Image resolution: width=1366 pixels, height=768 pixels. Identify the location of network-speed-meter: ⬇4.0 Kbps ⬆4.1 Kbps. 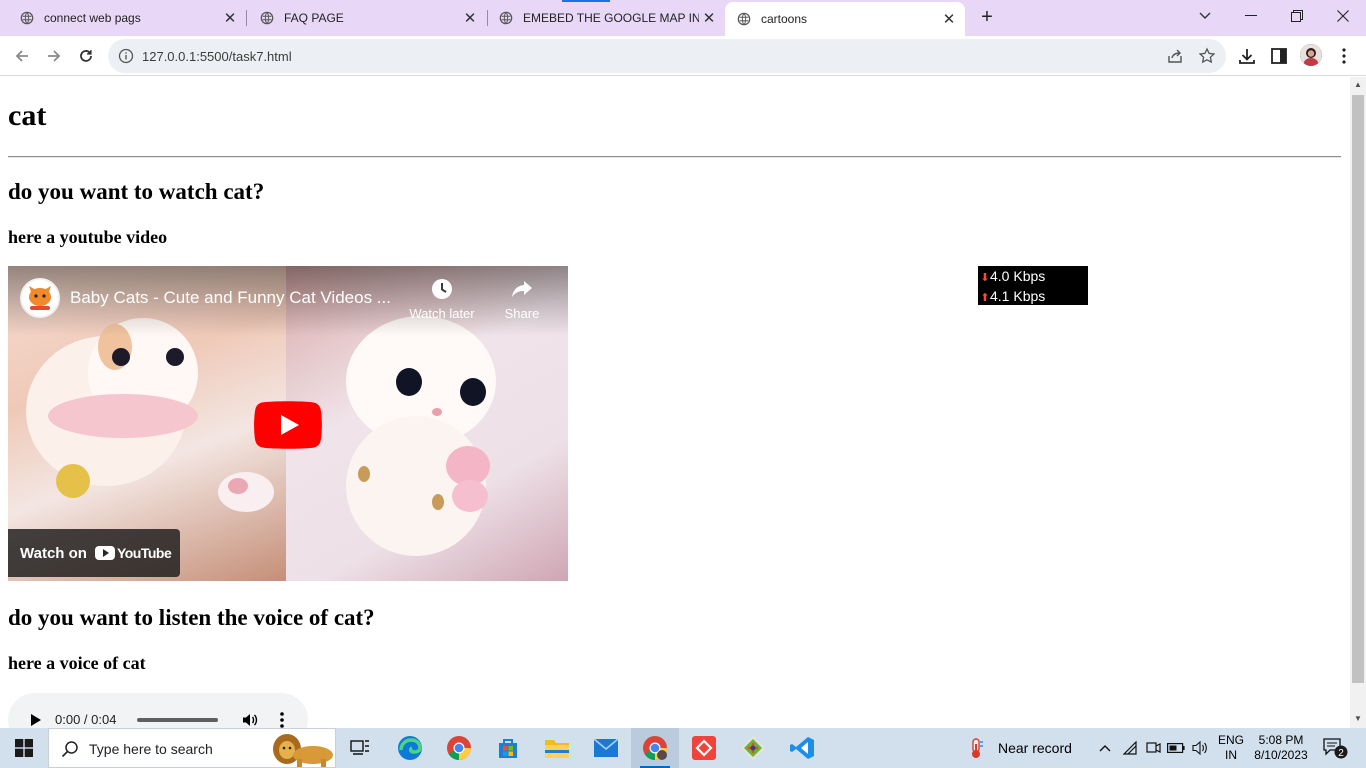
(1033, 285).